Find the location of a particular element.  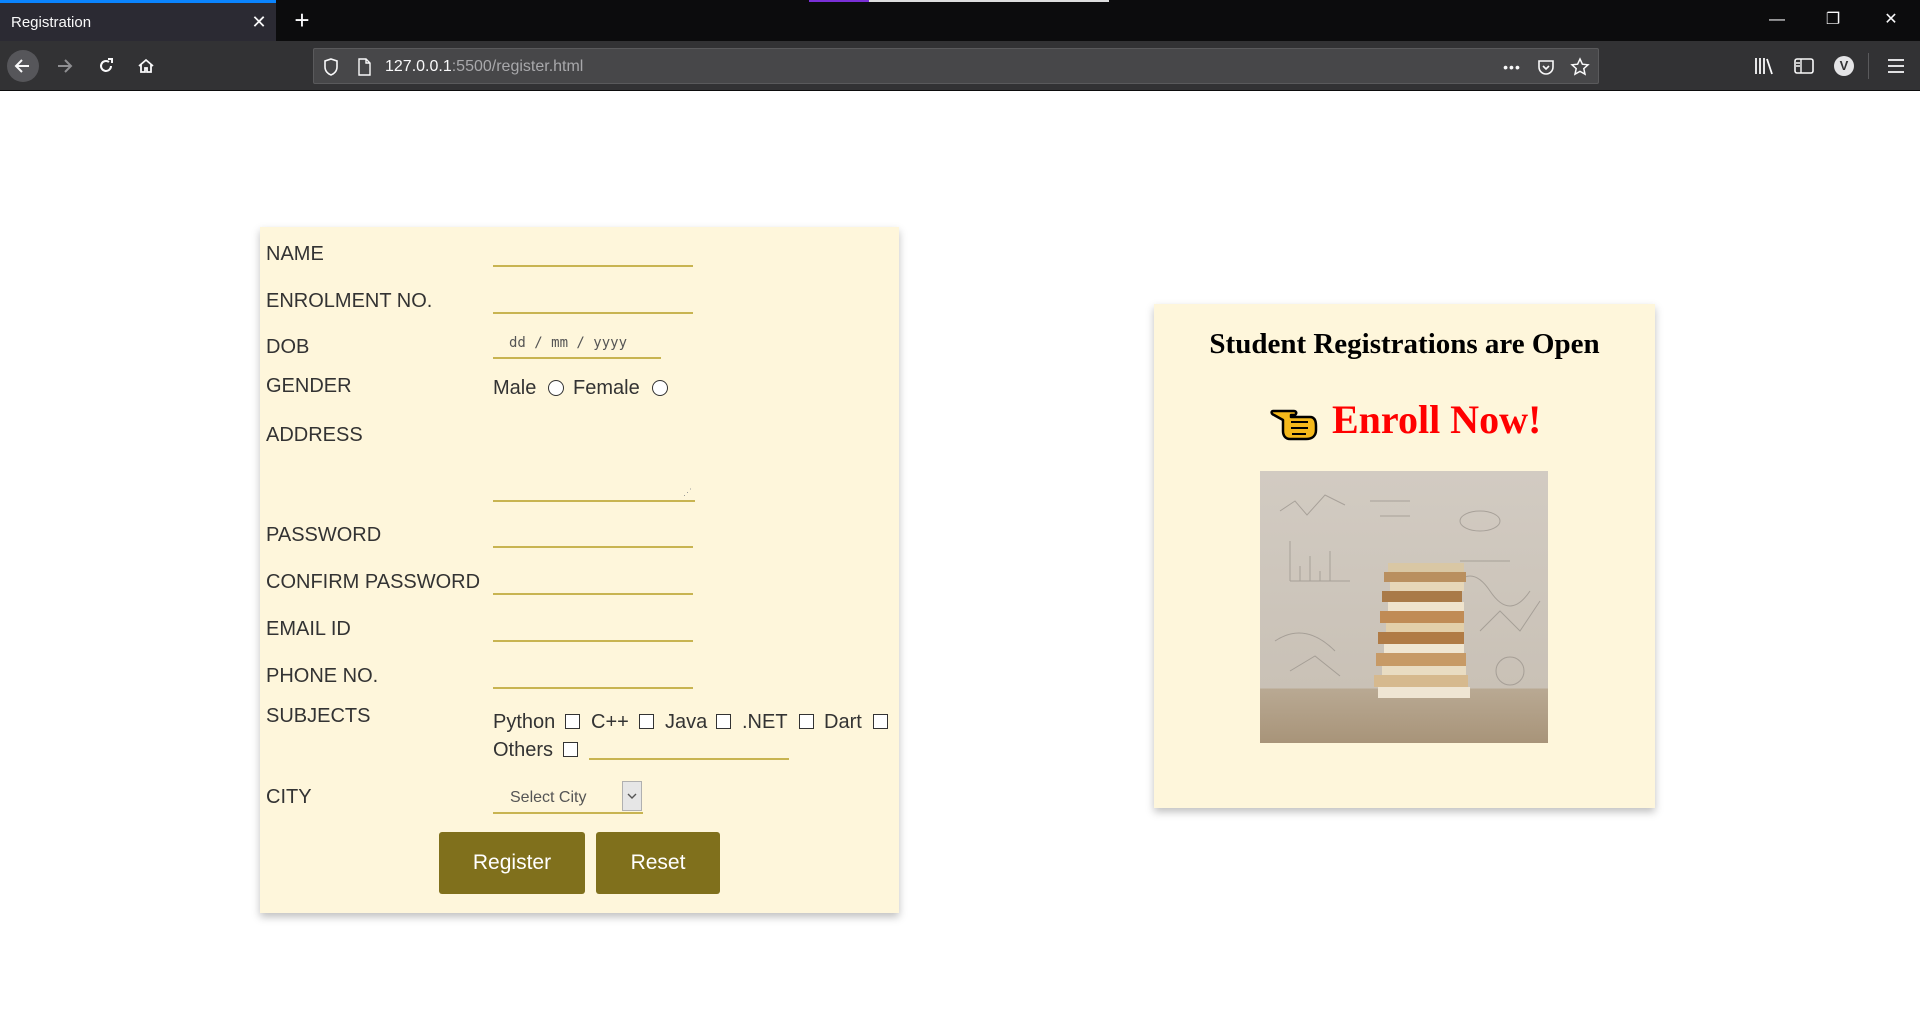

chevron-down-icon is located at coordinates (632, 796).